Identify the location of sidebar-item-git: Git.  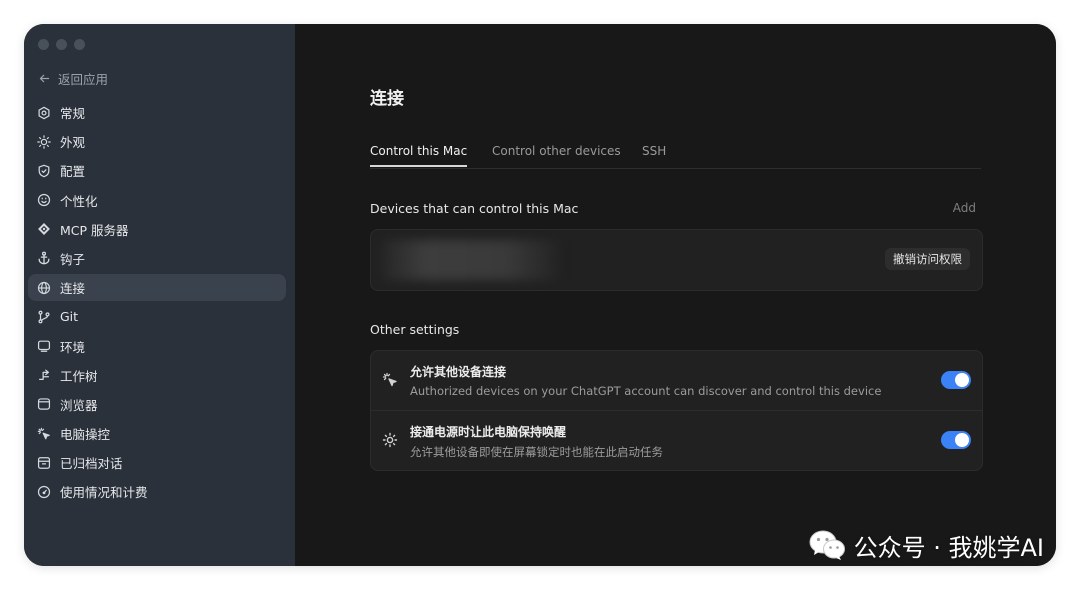
(157, 316).